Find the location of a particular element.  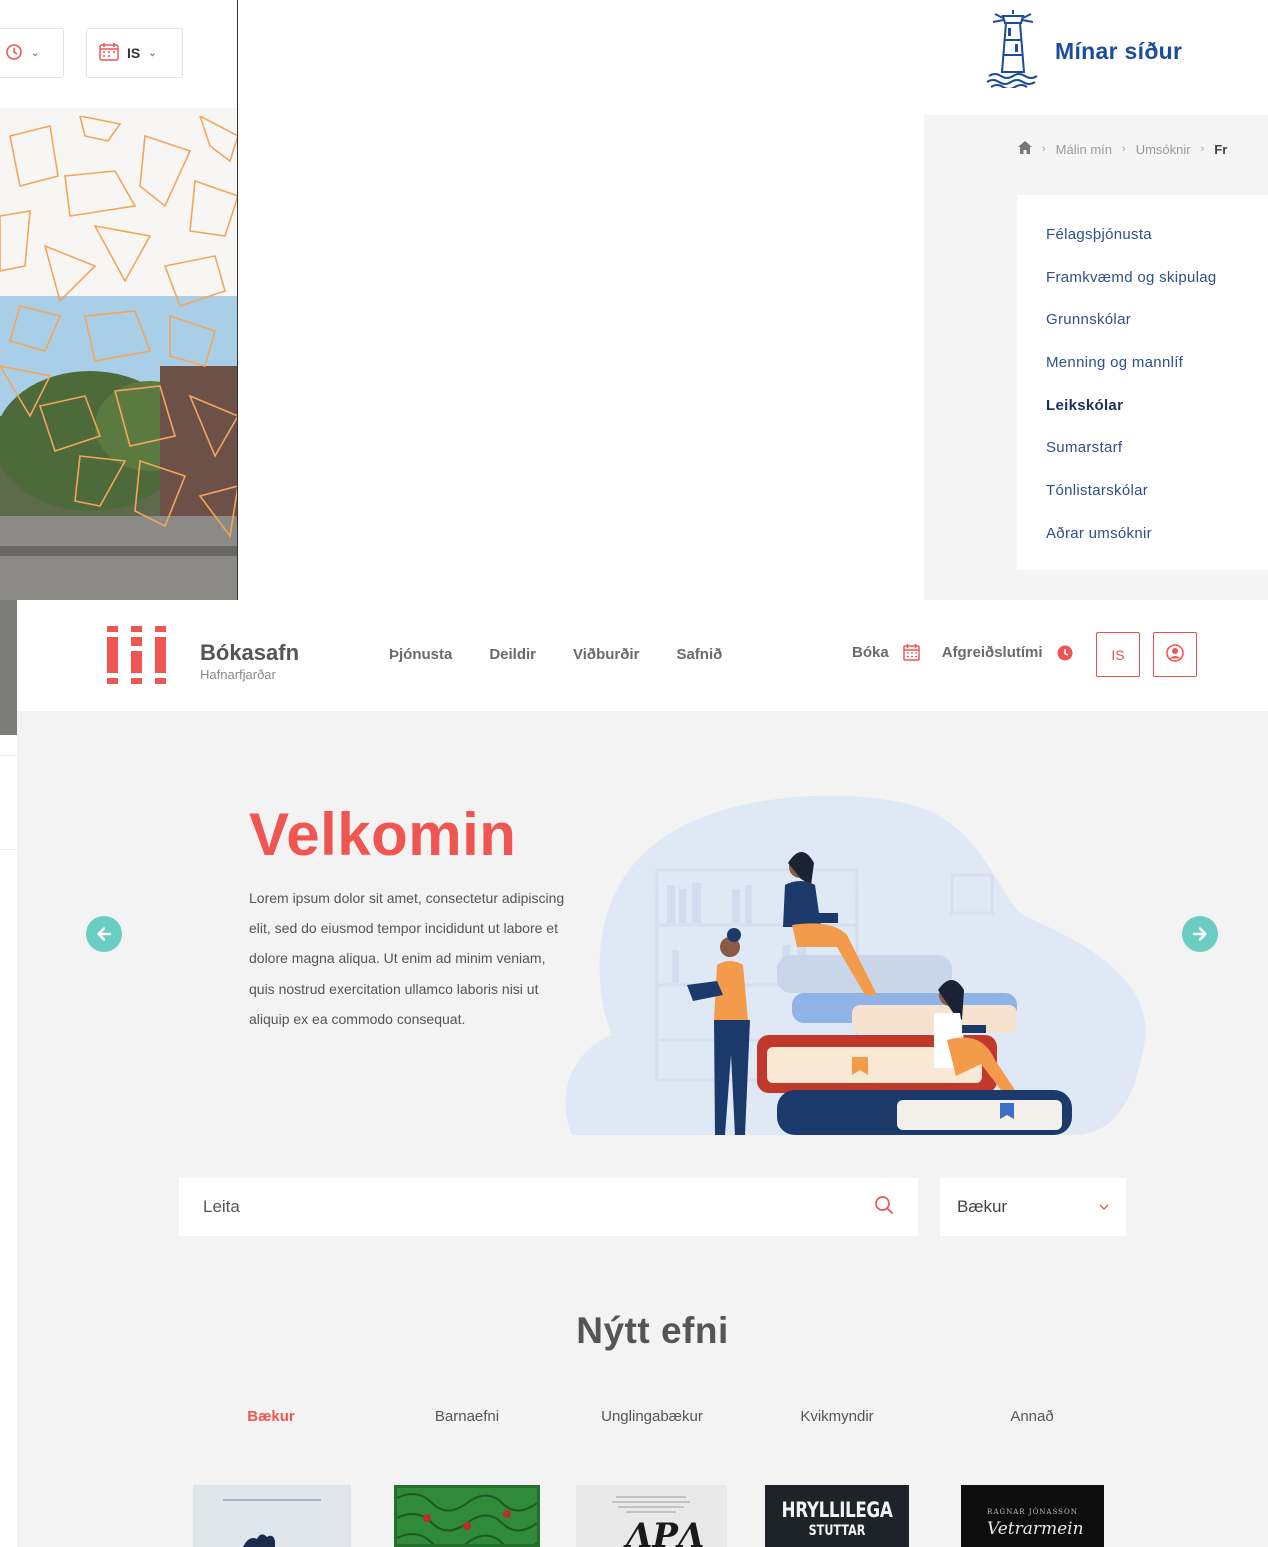

brand-subtitle: Hafnarfjarðar is located at coordinates (238, 674).